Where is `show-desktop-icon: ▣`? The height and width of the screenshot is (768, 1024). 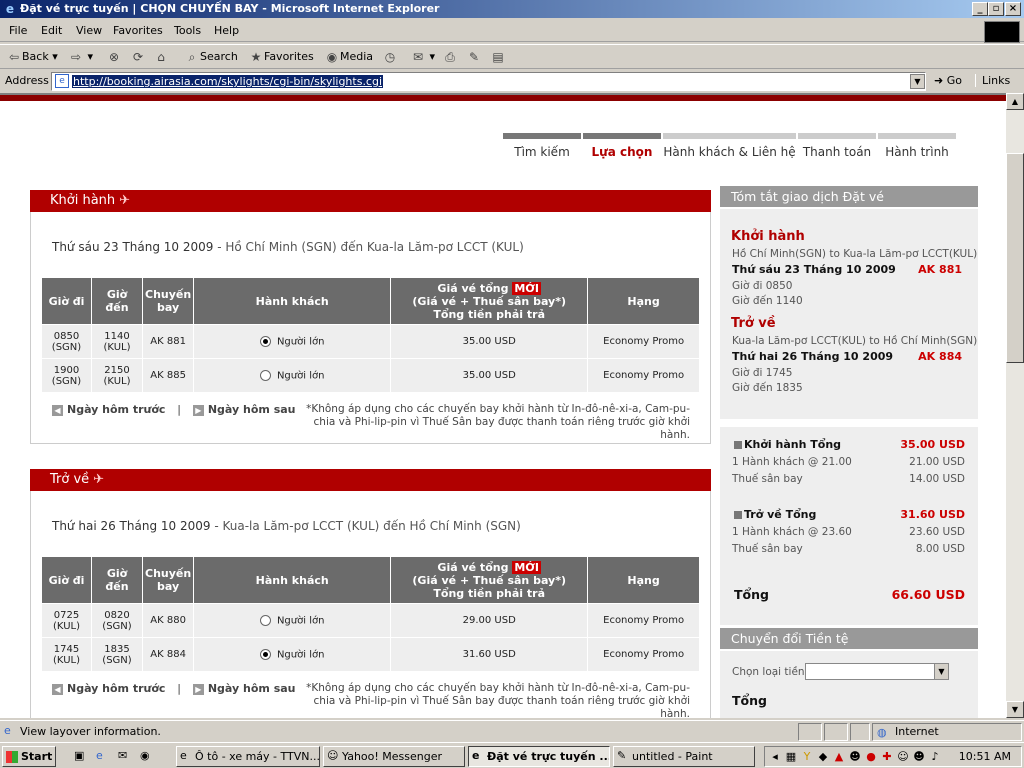 show-desktop-icon: ▣ is located at coordinates (79, 755).